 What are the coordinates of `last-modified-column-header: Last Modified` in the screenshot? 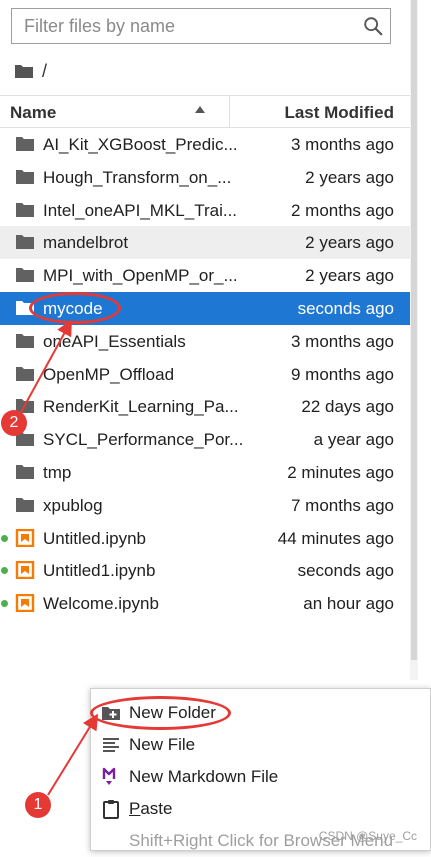 It's located at (339, 113).